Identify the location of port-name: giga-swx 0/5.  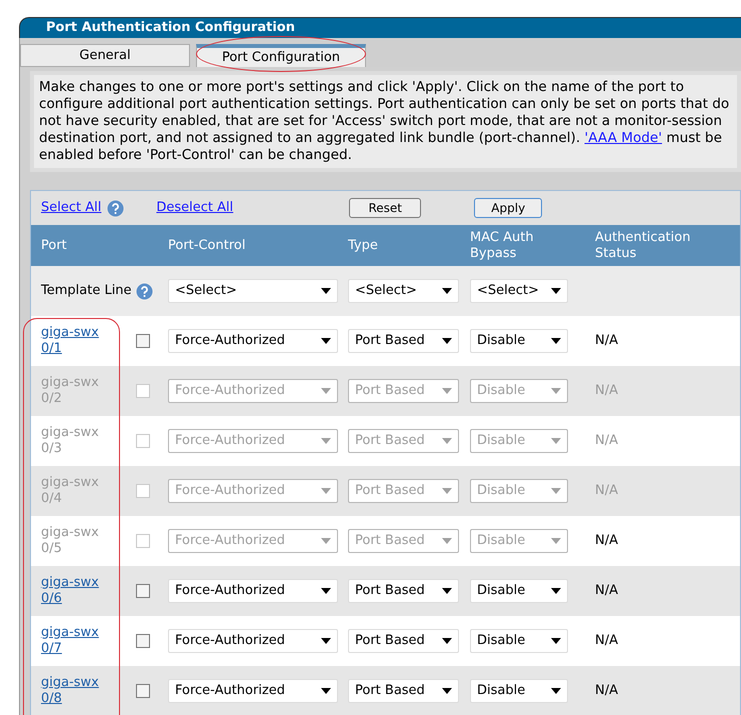
(70, 541).